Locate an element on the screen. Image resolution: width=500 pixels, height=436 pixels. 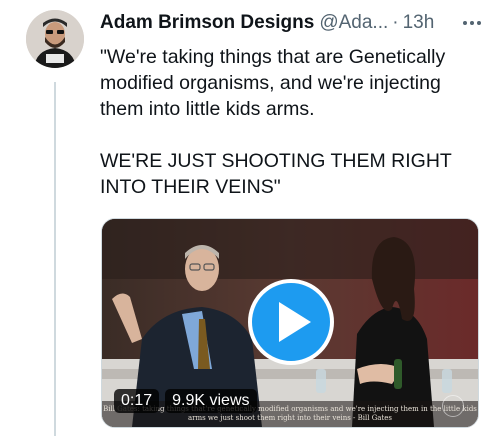
channel-watermark-icon is located at coordinates (453, 406).